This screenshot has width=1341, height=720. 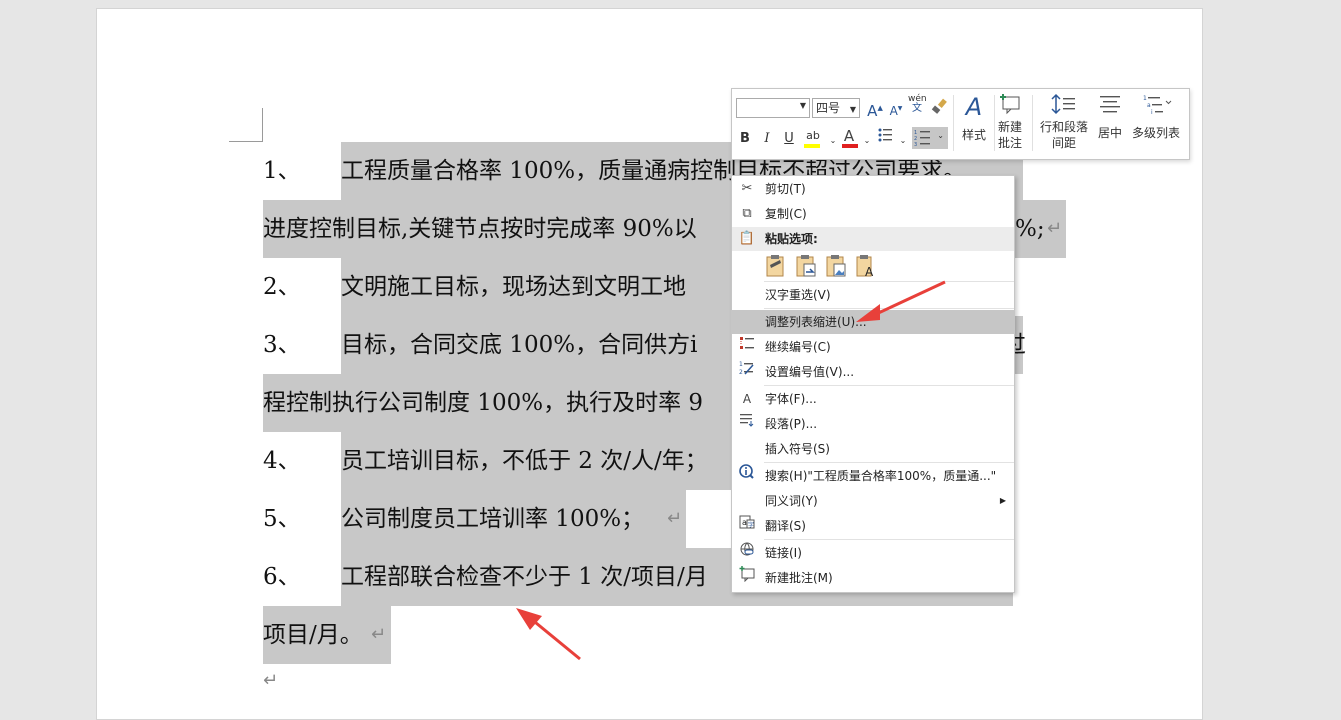 I want to click on scissors-icon: ✂, so click(x=747, y=188).